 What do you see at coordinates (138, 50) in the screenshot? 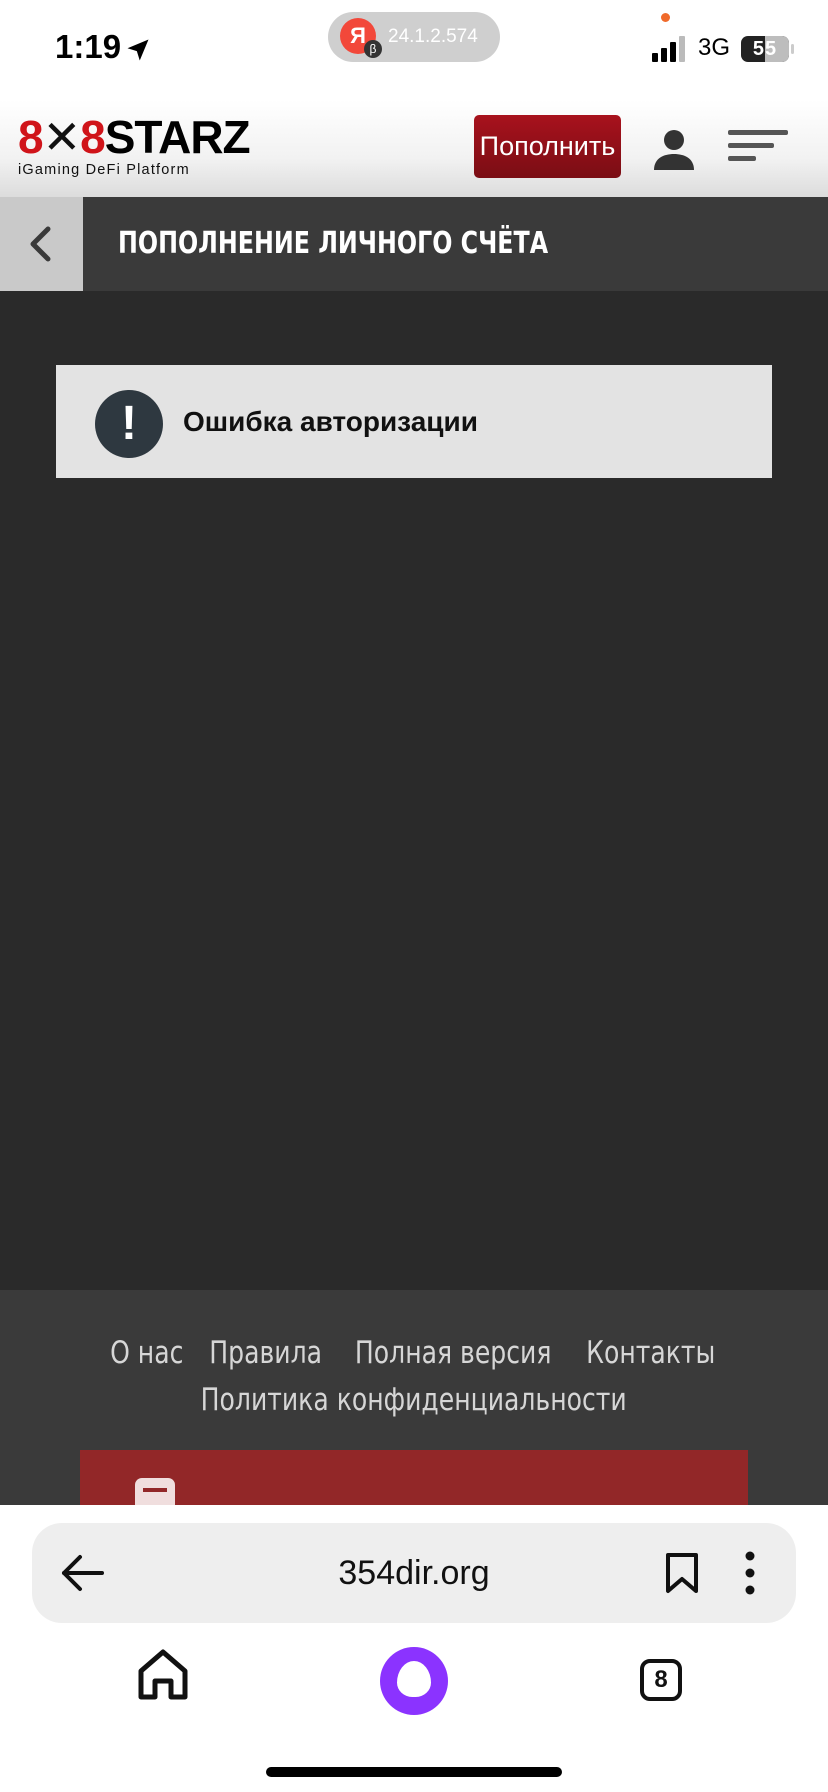
I see `location-arrow-icon` at bounding box center [138, 50].